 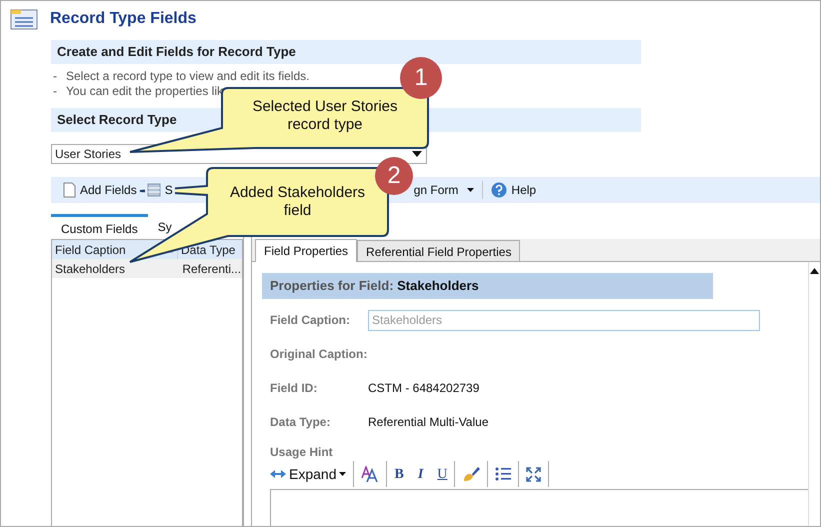 I want to click on bold-button: B, so click(x=399, y=474).